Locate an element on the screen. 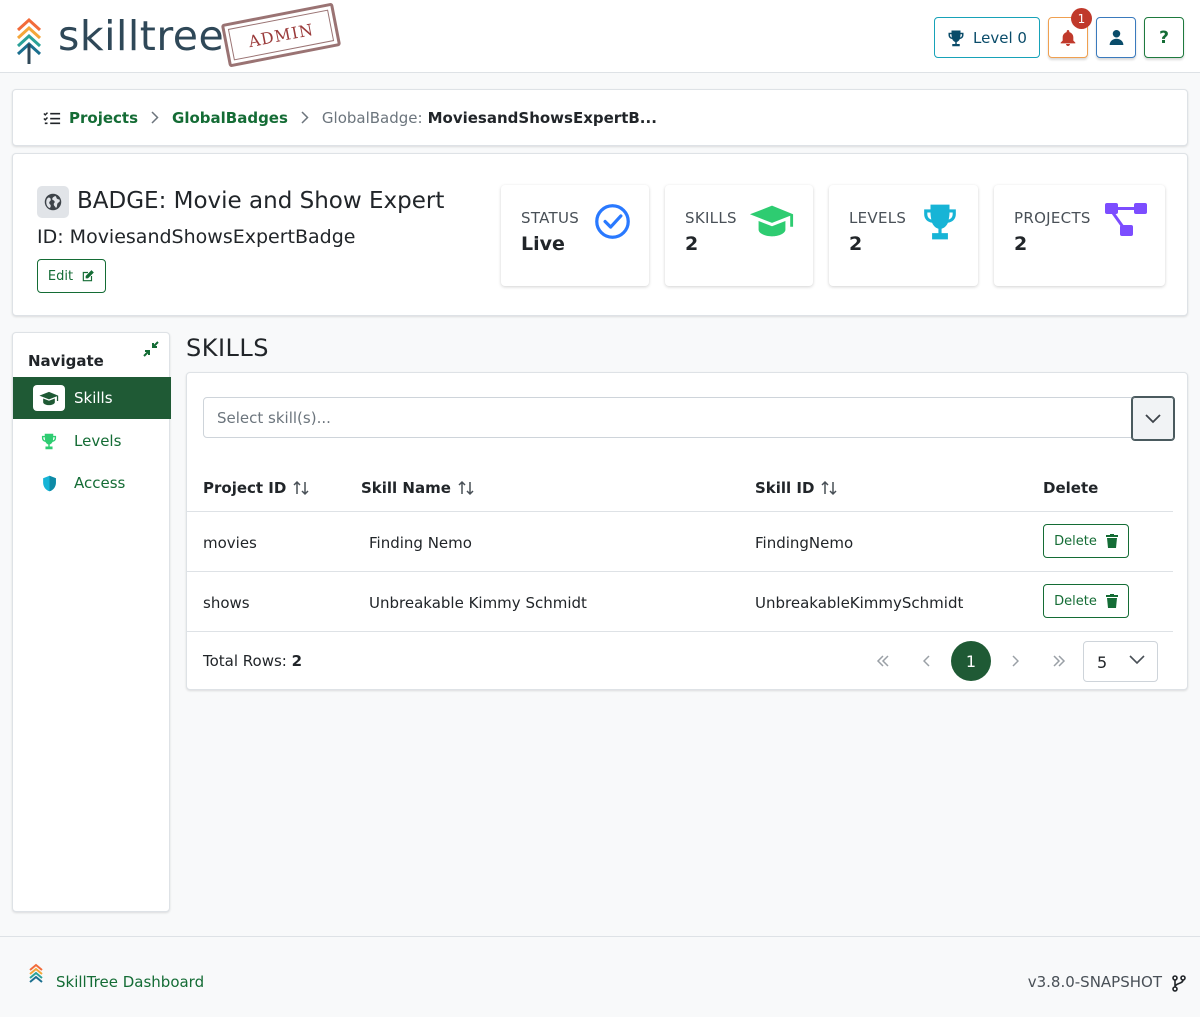 The width and height of the screenshot is (1200, 1017). trash-icon is located at coordinates (1111, 601).